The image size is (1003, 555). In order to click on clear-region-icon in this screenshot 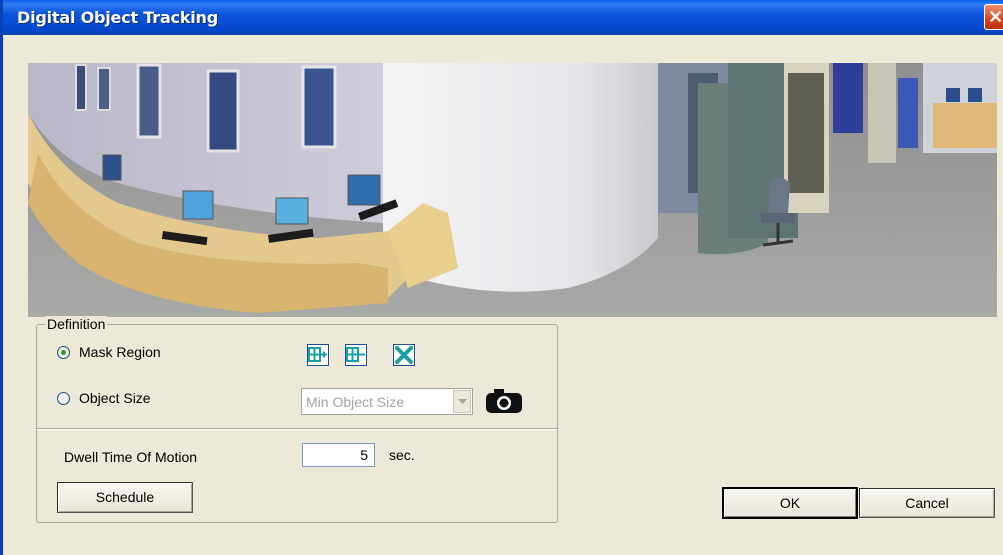, I will do `click(404, 355)`.